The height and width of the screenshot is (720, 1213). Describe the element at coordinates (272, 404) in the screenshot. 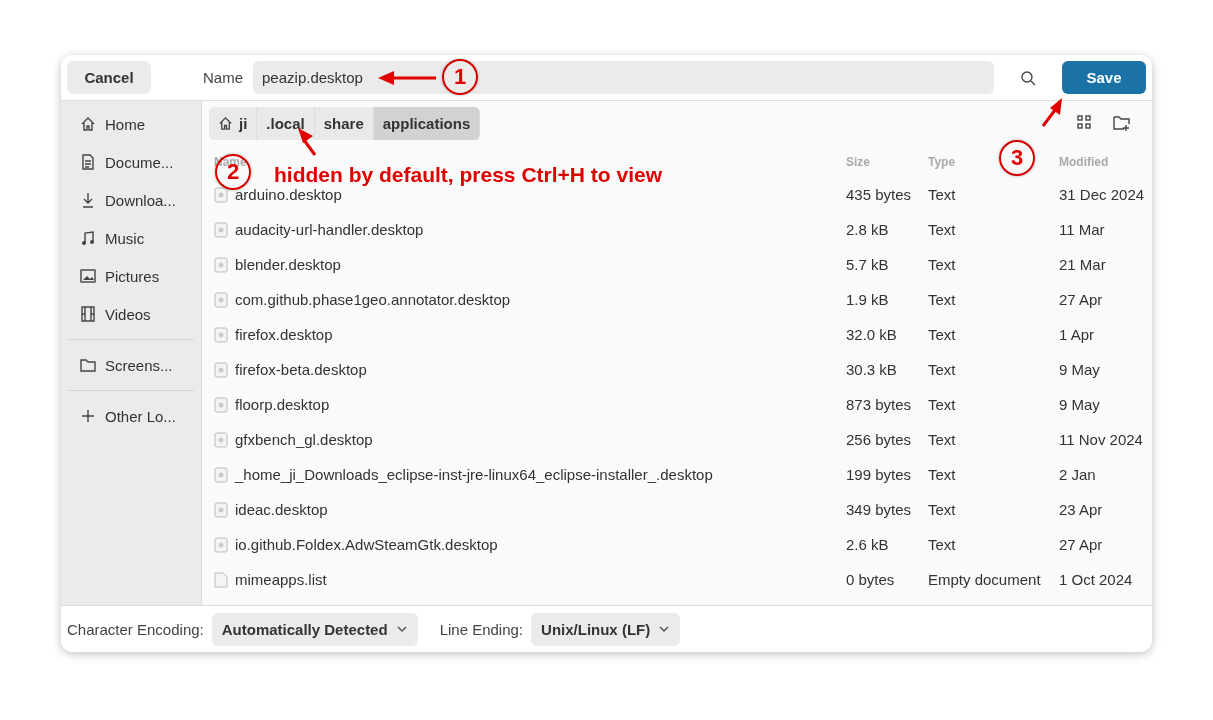

I see `file-name: floorp.desktop` at that location.